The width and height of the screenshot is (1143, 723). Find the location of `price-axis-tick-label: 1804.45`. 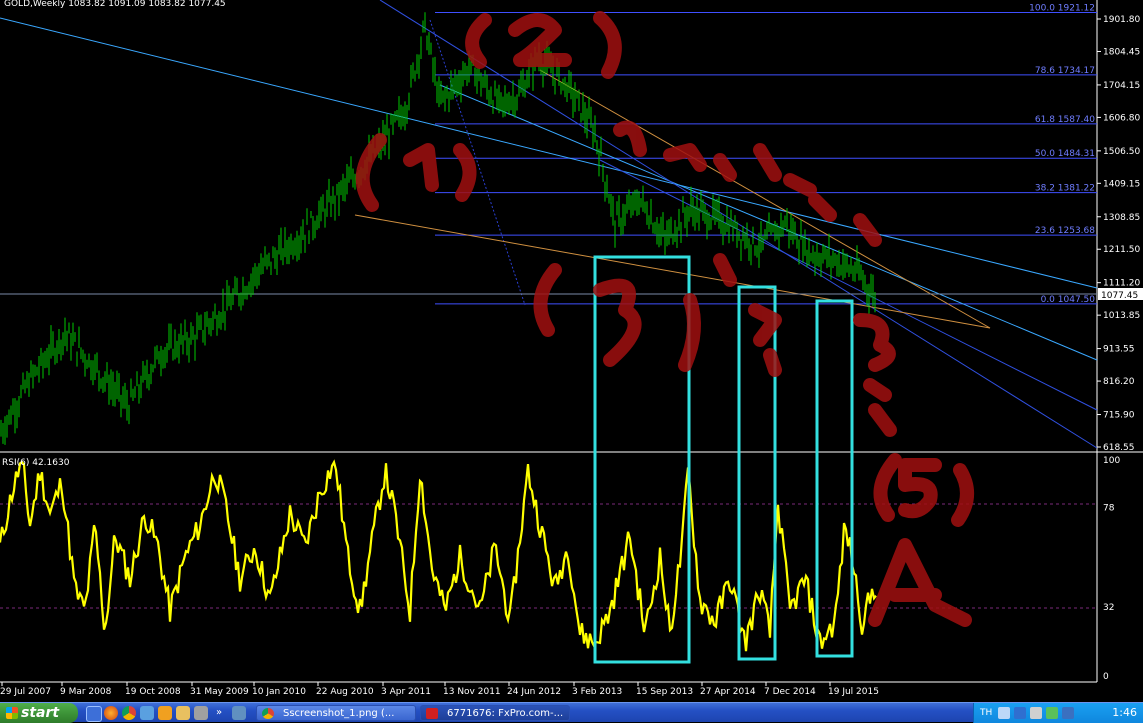

price-axis-tick-label: 1804.45 is located at coordinates (1121, 52).